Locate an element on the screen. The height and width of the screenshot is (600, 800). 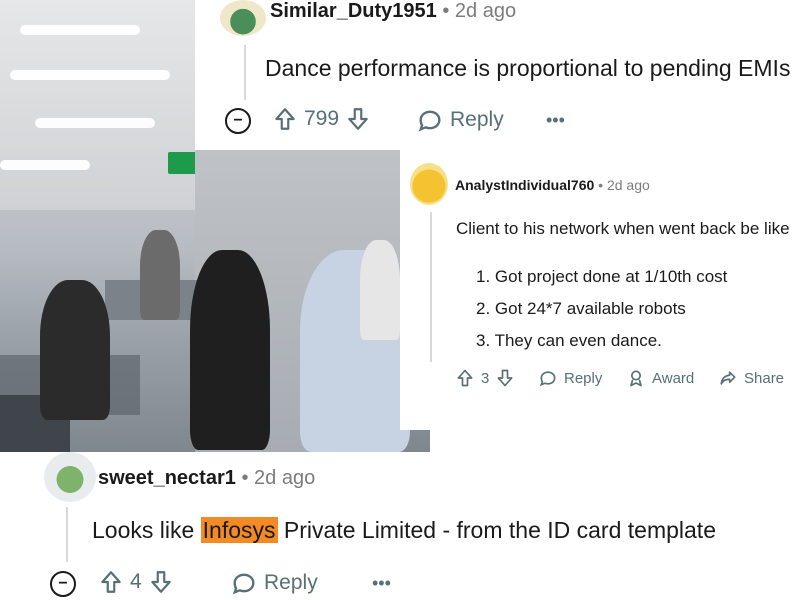
vote-controls: 799 is located at coordinates (321, 119).